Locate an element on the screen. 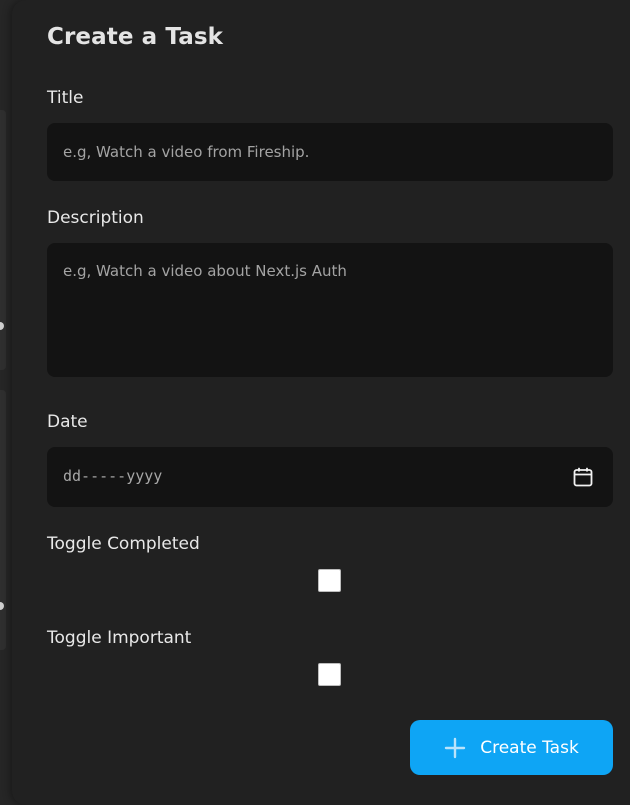 This screenshot has height=805, width=630. plus-icon is located at coordinates (455, 747).